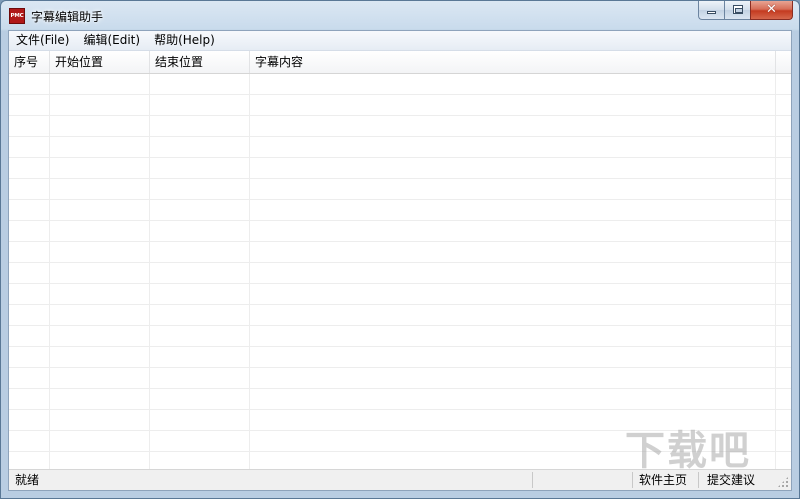 The height and width of the screenshot is (499, 800). Describe the element at coordinates (29, 62) in the screenshot. I see `column-header-index: 序号` at that location.